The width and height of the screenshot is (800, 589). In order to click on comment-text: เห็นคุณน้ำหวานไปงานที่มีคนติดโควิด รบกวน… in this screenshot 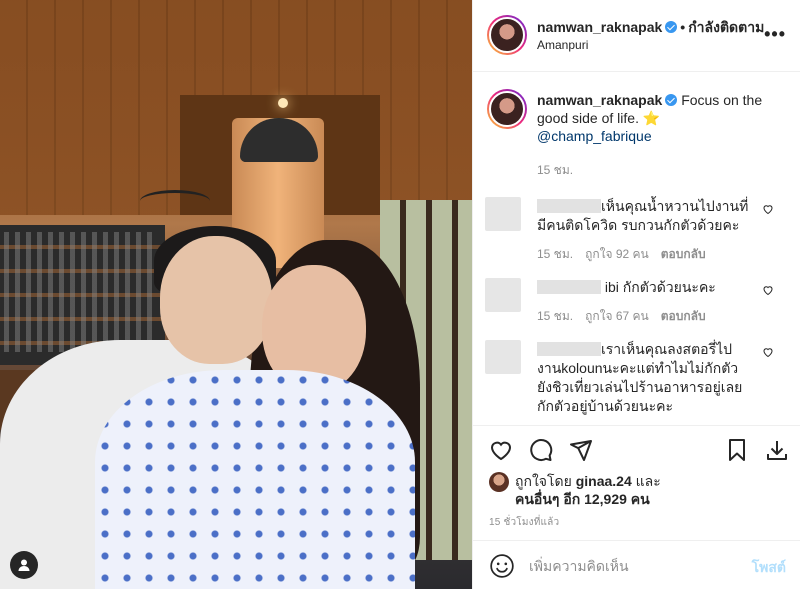, I will do `click(643, 215)`.